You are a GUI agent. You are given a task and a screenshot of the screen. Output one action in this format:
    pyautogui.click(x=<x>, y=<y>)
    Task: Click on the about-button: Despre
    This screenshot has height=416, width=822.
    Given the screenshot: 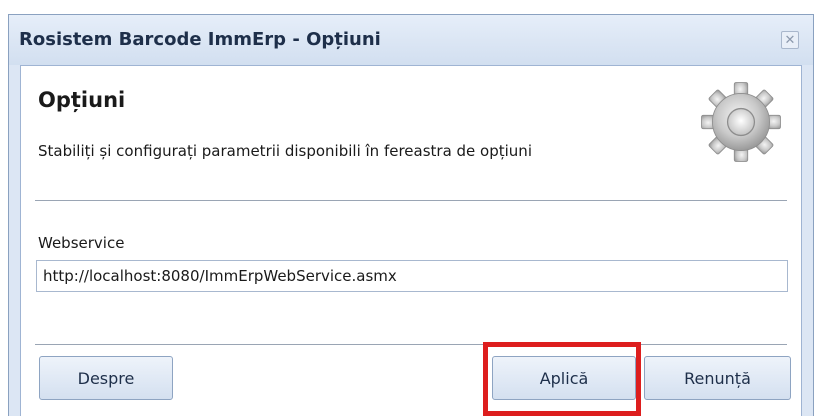 What is the action you would take?
    pyautogui.click(x=106, y=378)
    